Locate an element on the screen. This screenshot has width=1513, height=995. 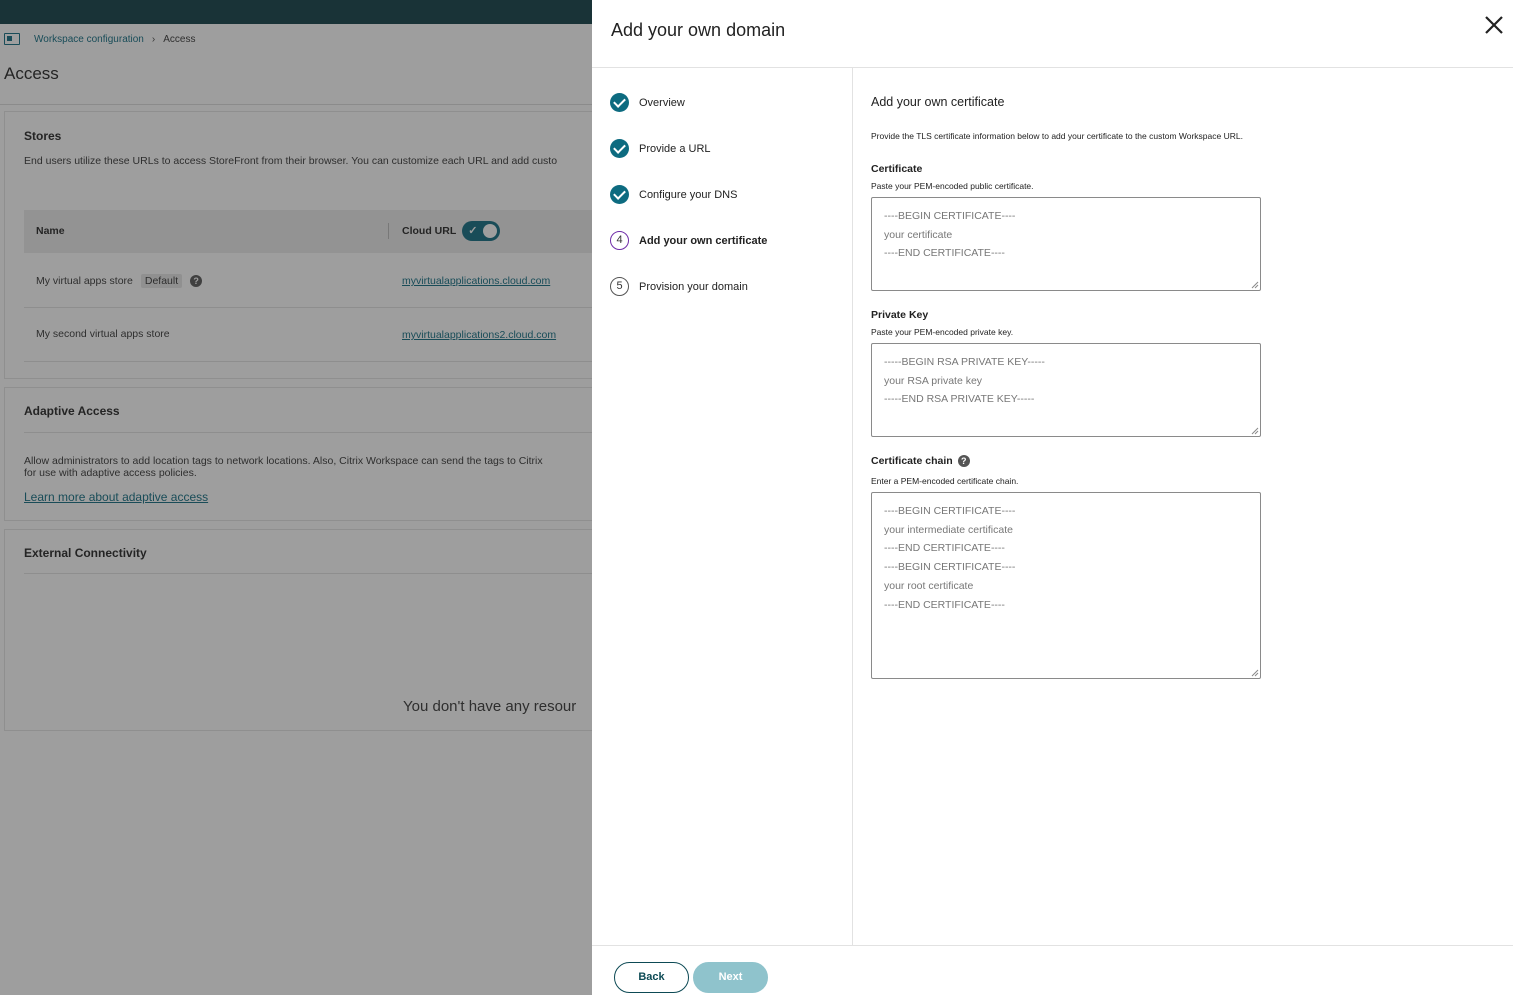
private-key-label-text: Private Key is located at coordinates (900, 315).